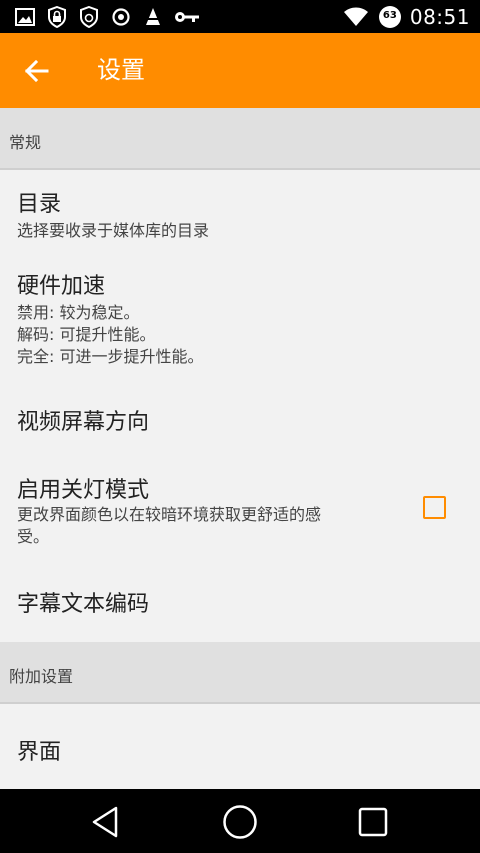  I want to click on battery-level: 63, so click(389, 15).